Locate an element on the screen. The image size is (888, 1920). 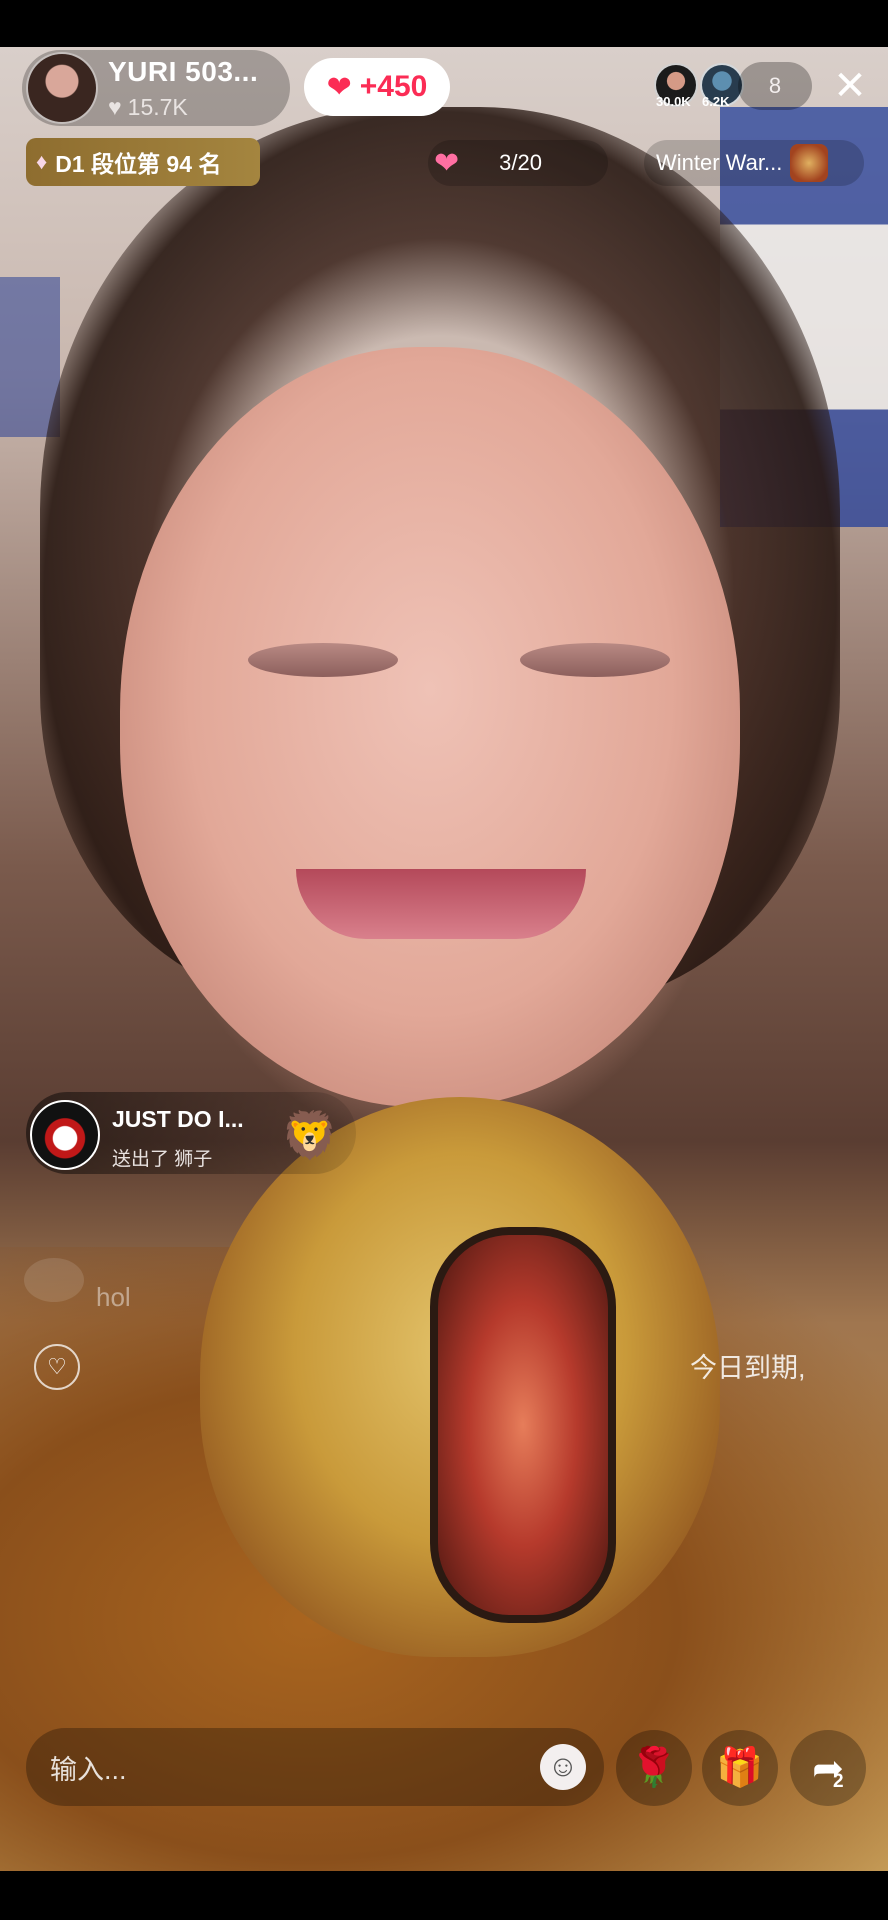
rank-badge: ♦ D1 段位第 94 名 is located at coordinates (143, 162).